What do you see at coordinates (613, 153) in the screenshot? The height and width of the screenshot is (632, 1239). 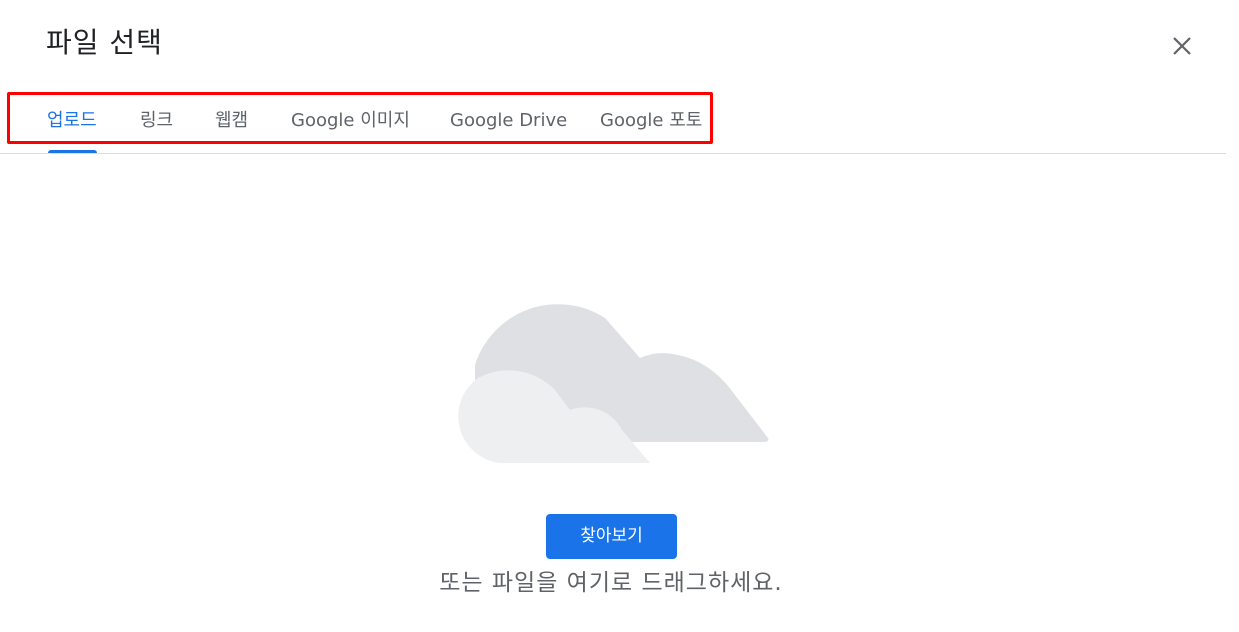 I see `tabs-divider` at bounding box center [613, 153].